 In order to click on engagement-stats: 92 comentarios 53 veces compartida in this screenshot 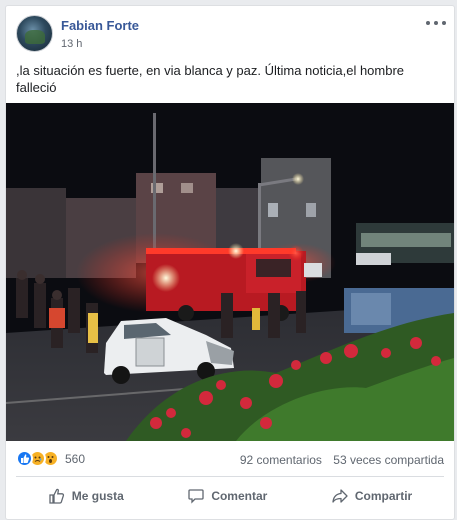, I will do `click(338, 460)`.